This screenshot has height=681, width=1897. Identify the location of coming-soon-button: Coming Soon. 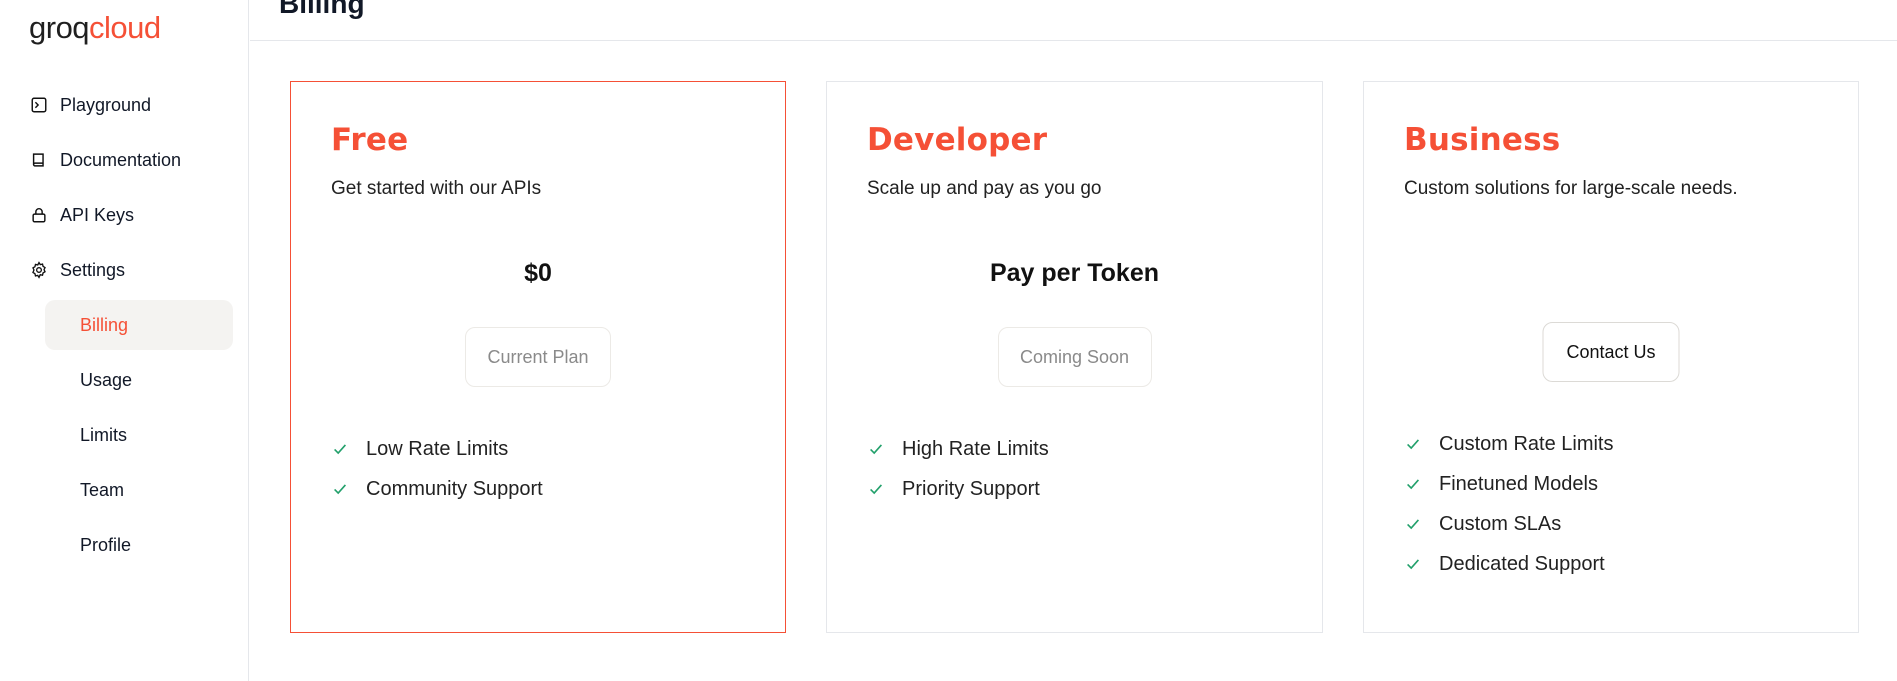
(1074, 357).